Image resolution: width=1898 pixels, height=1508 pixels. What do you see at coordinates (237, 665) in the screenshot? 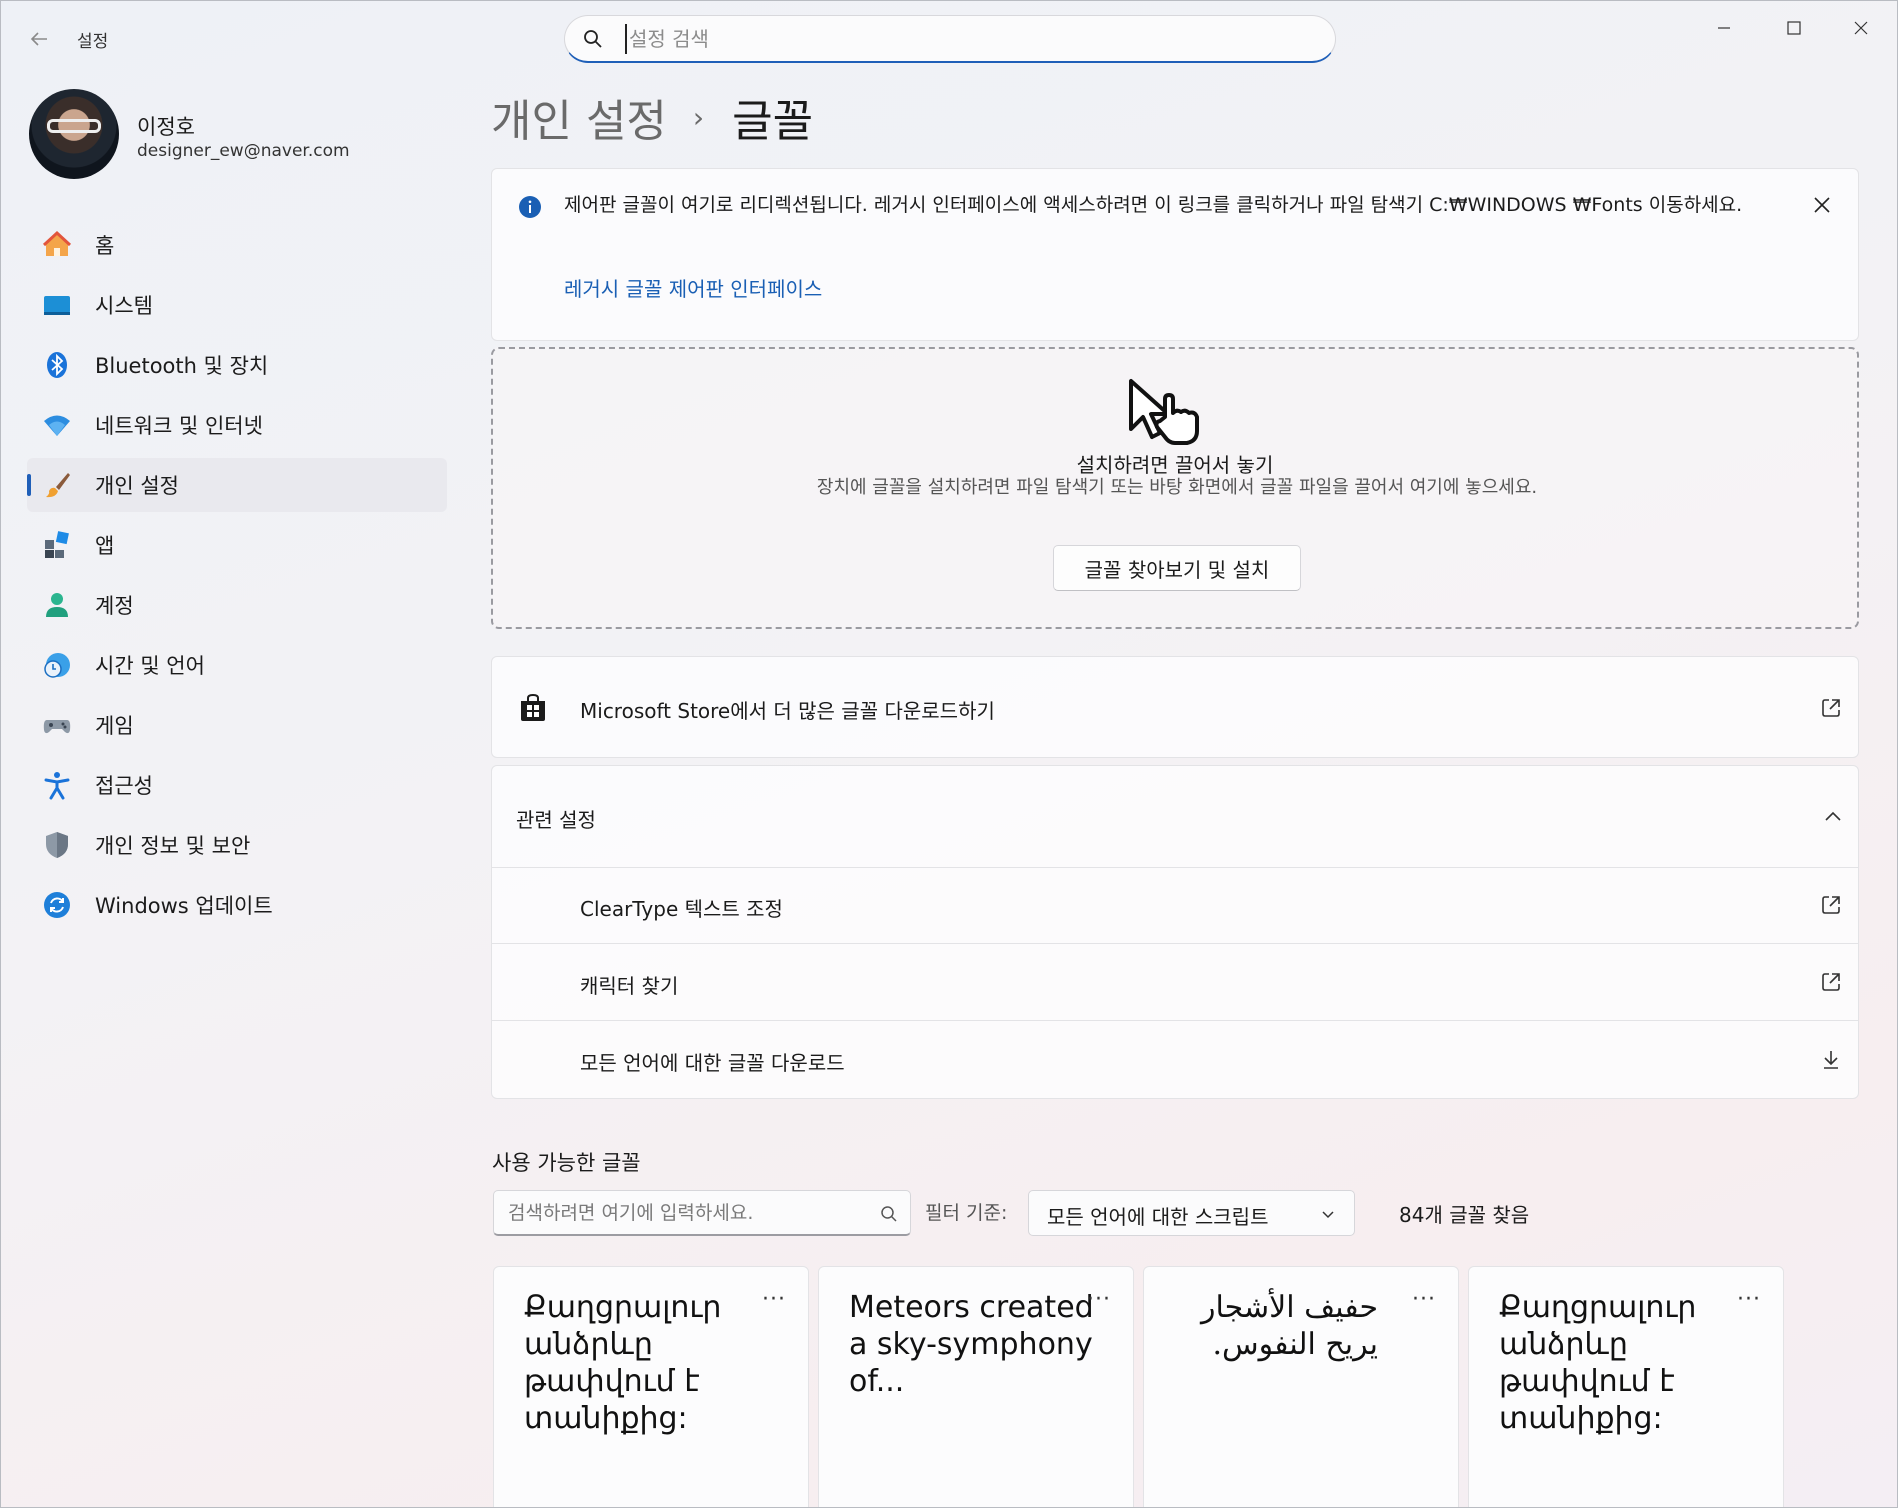
I see `sidebar-item-time-language: 시간 및 언어` at bounding box center [237, 665].